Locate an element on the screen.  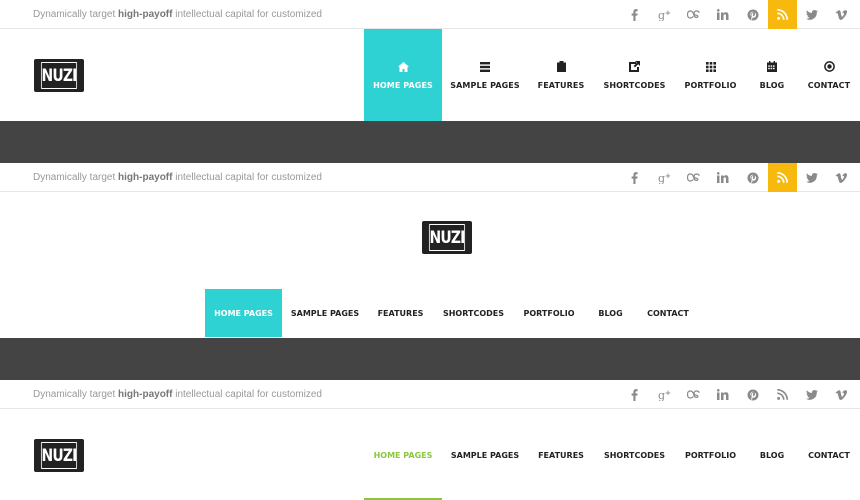
grid-icon is located at coordinates (710, 66).